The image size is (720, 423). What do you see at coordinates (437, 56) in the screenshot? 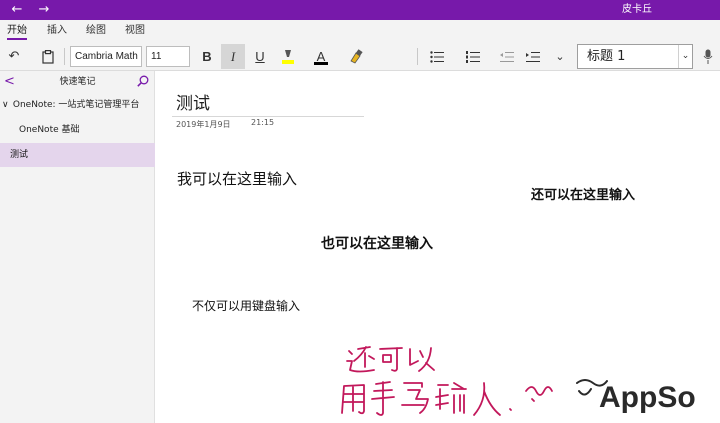
I see `bullet-list-icon` at bounding box center [437, 56].